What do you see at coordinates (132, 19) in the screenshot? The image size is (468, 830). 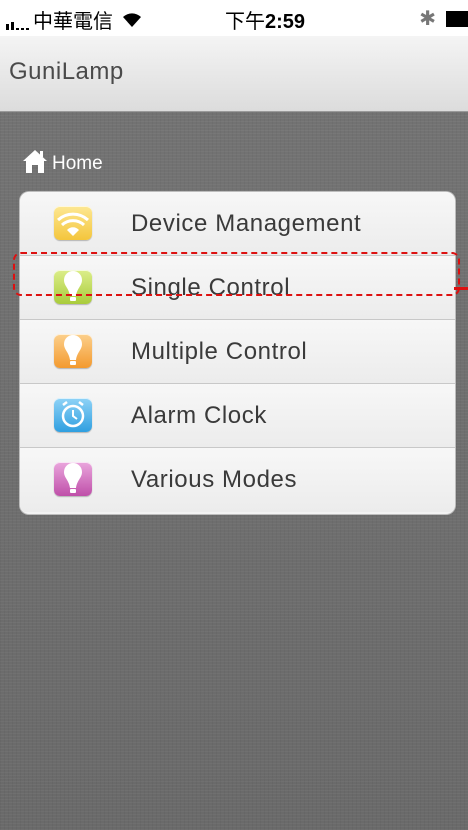 I see `wifi-signal-icon` at bounding box center [132, 19].